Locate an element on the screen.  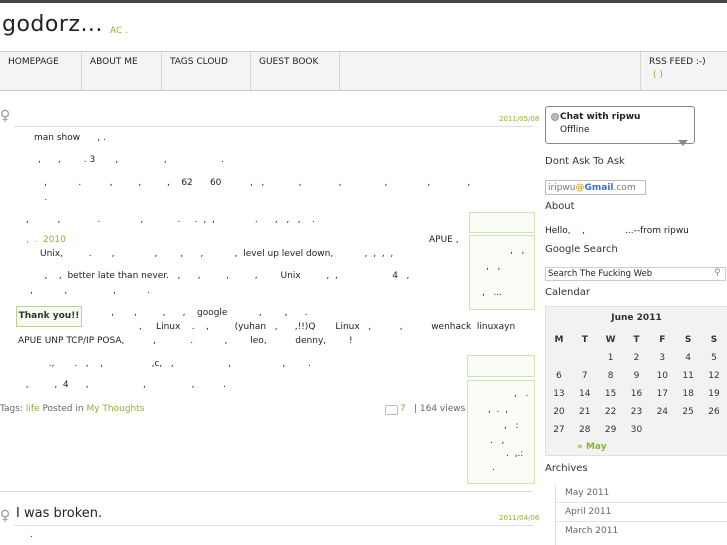
nav-about-me: ABOUT ME is located at coordinates (122, 71).